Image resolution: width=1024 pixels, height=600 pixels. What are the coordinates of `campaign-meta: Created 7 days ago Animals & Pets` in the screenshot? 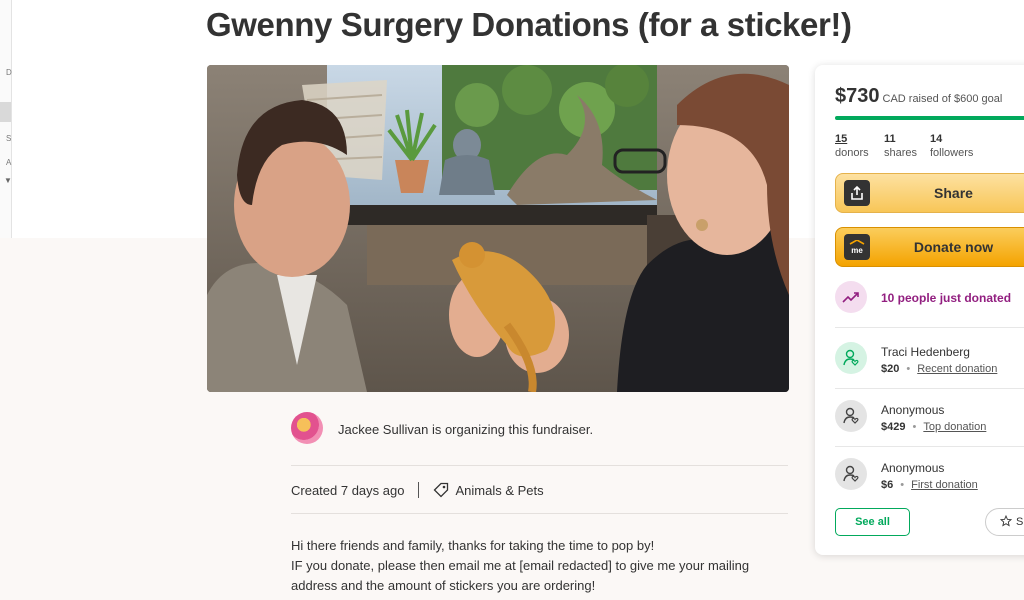 It's located at (417, 490).